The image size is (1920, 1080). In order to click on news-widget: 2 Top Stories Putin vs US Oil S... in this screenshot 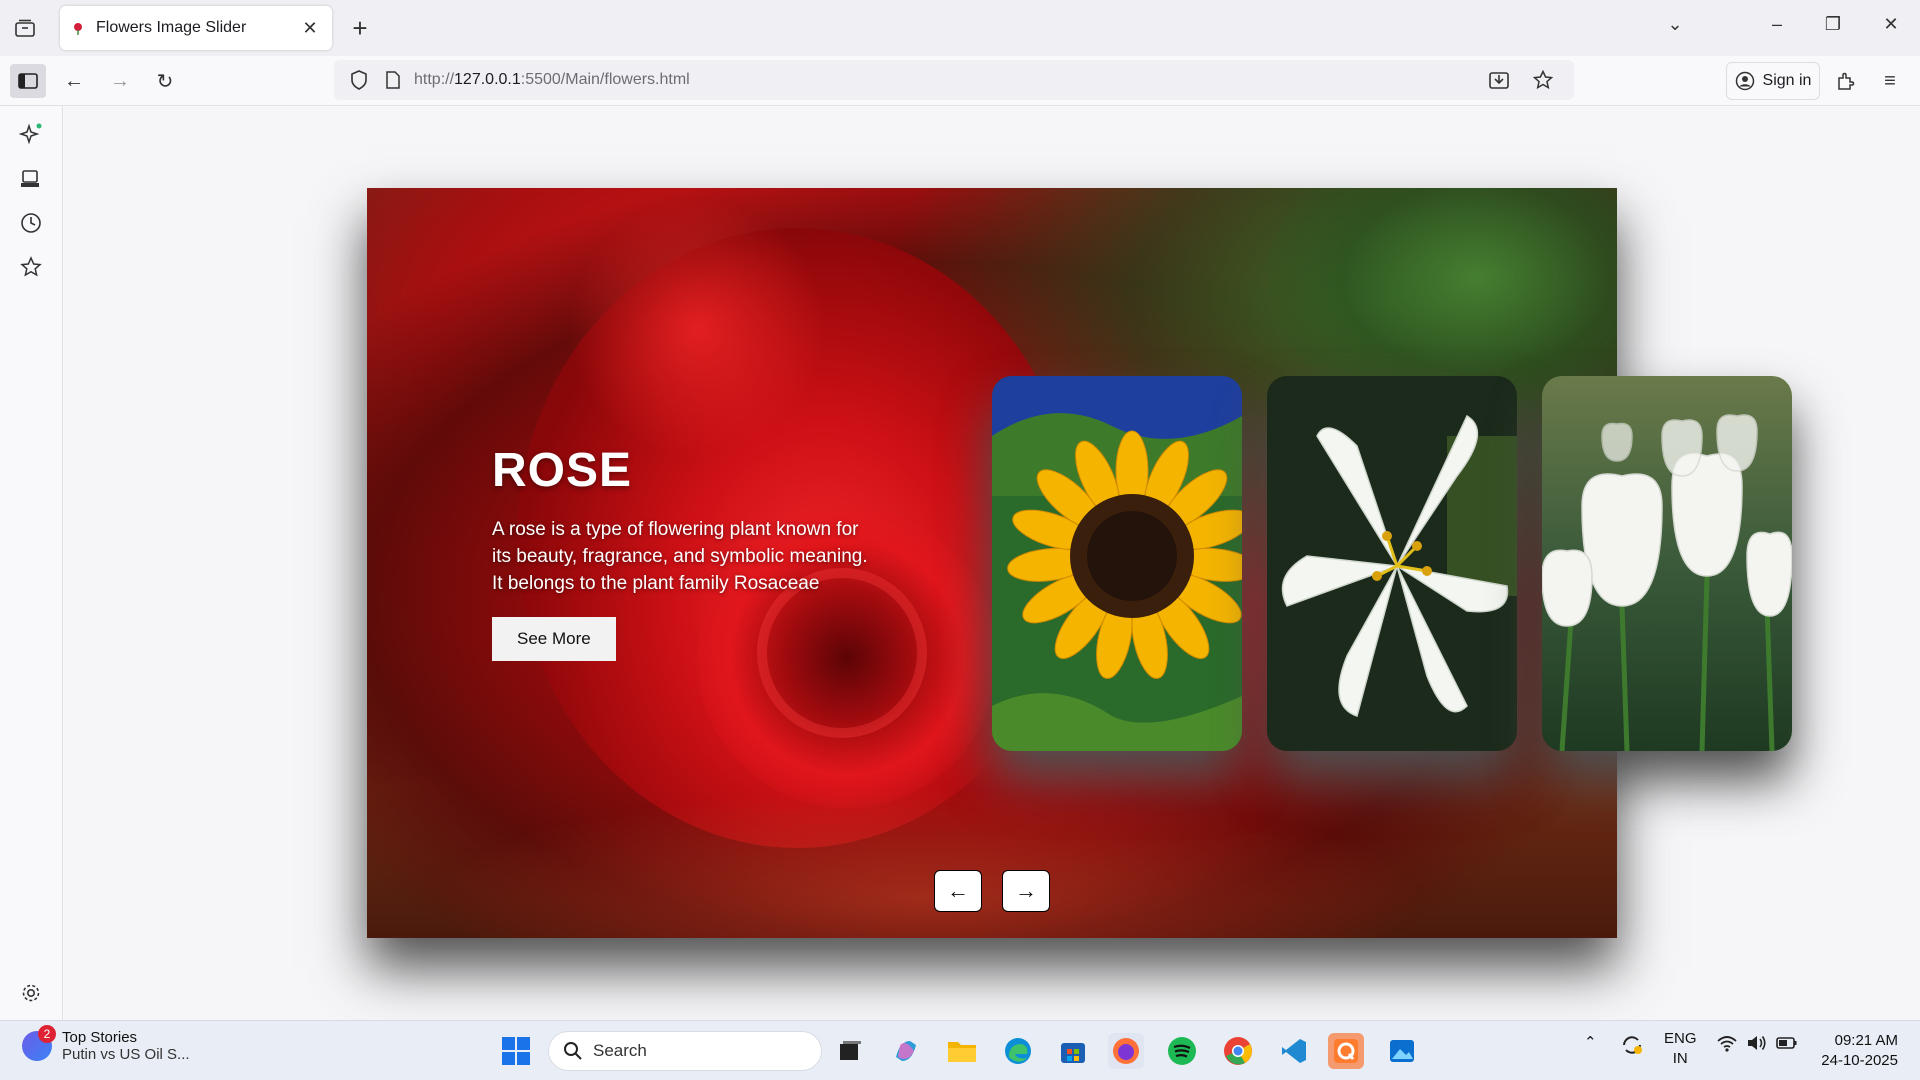, I will do `click(106, 1044)`.